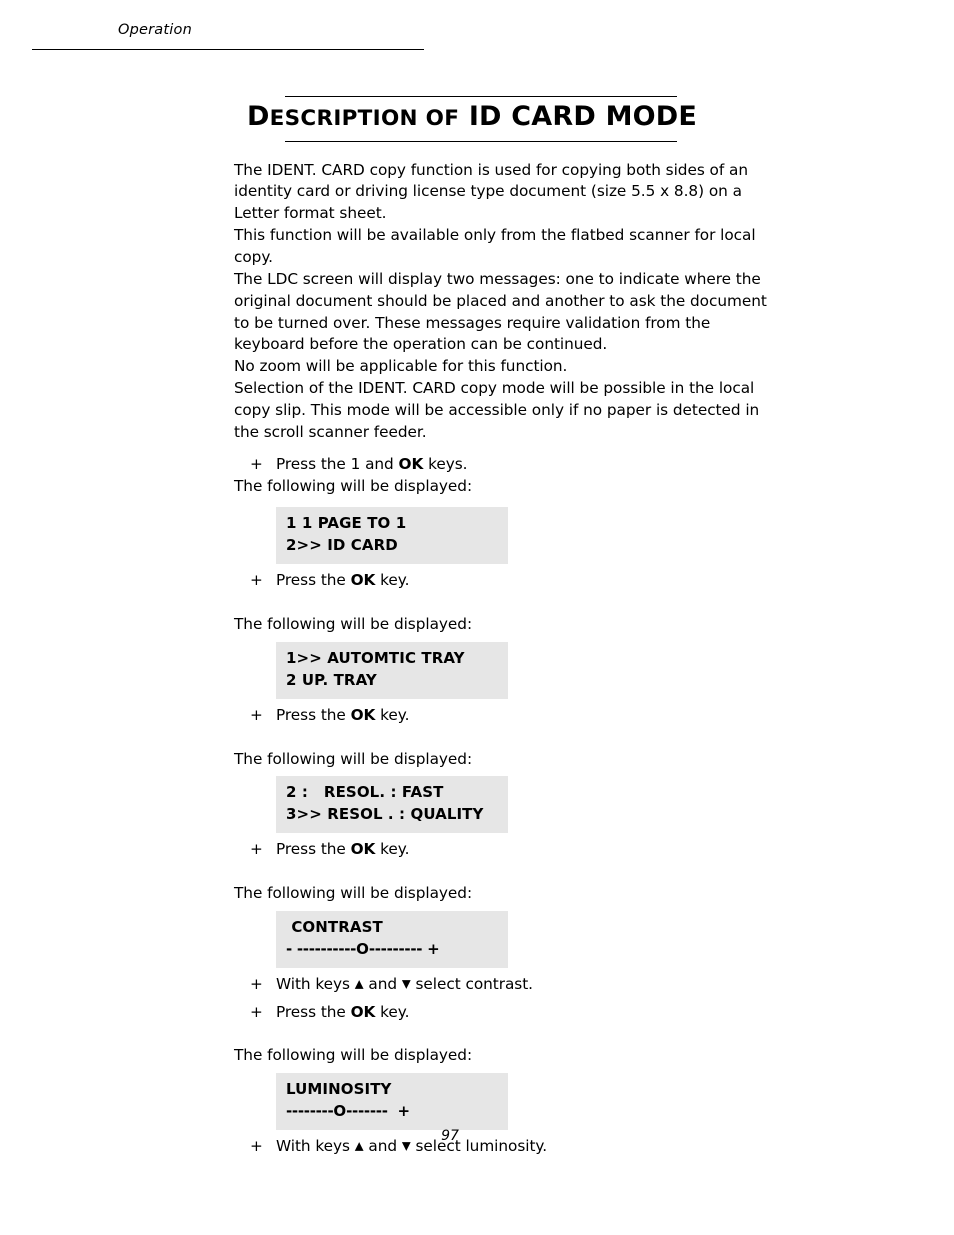 The width and height of the screenshot is (954, 1235). I want to click on lcd-screen-luminosity: LUMINOSITY --------O------- +, so click(392, 1102).